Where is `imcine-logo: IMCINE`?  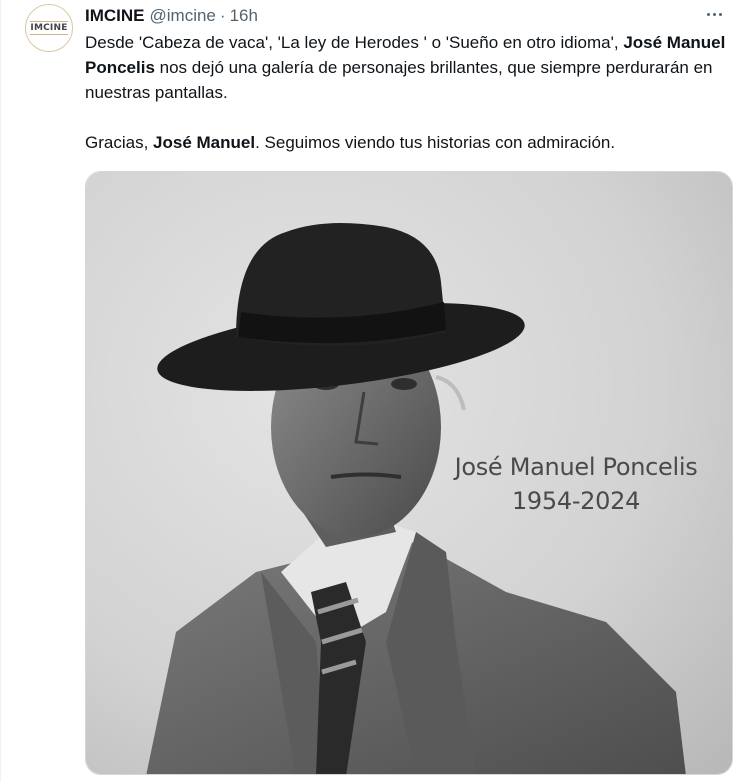 imcine-logo: IMCINE is located at coordinates (49, 28).